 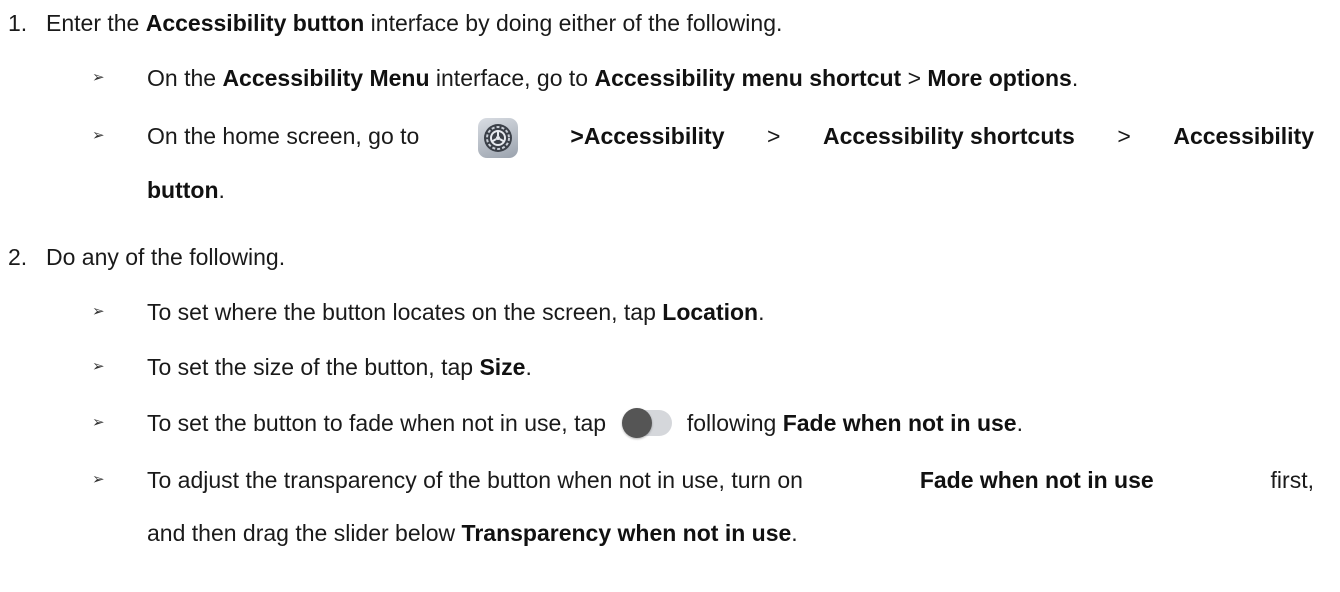 What do you see at coordinates (310, 367) in the screenshot?
I see `text: To set the size of the button, tap` at bounding box center [310, 367].